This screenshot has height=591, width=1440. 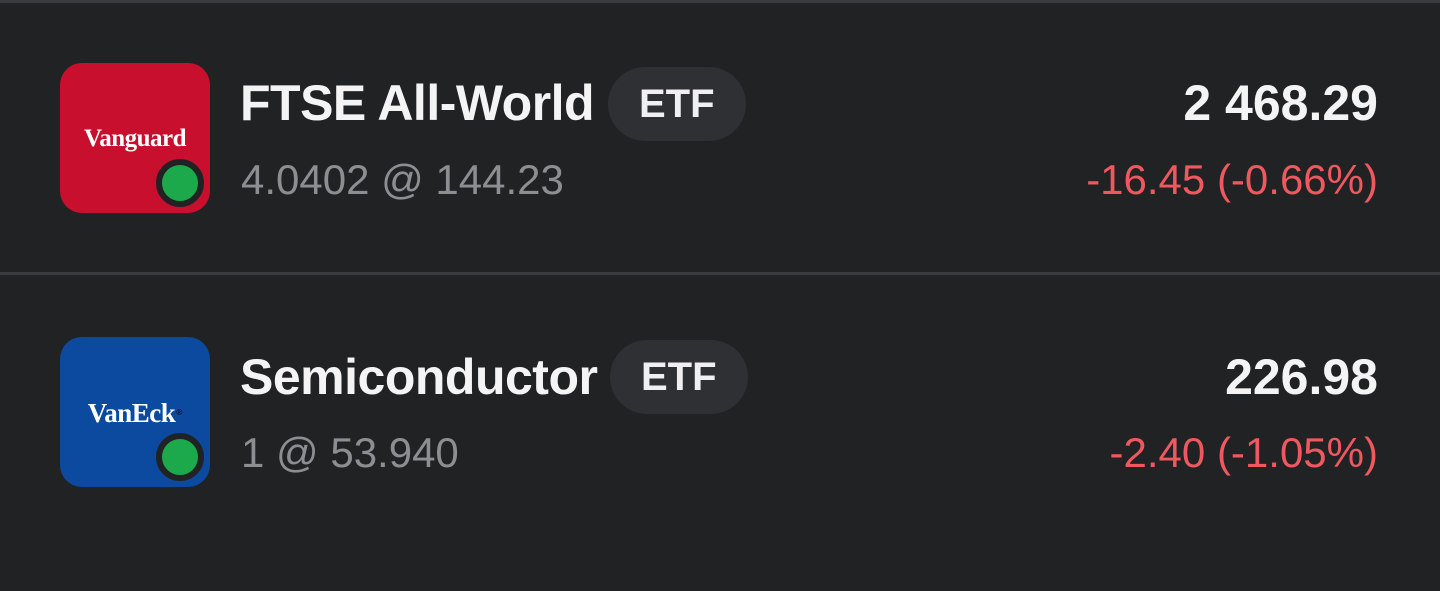 What do you see at coordinates (419, 377) in the screenshot?
I see `holding-name: Semiconductor` at bounding box center [419, 377].